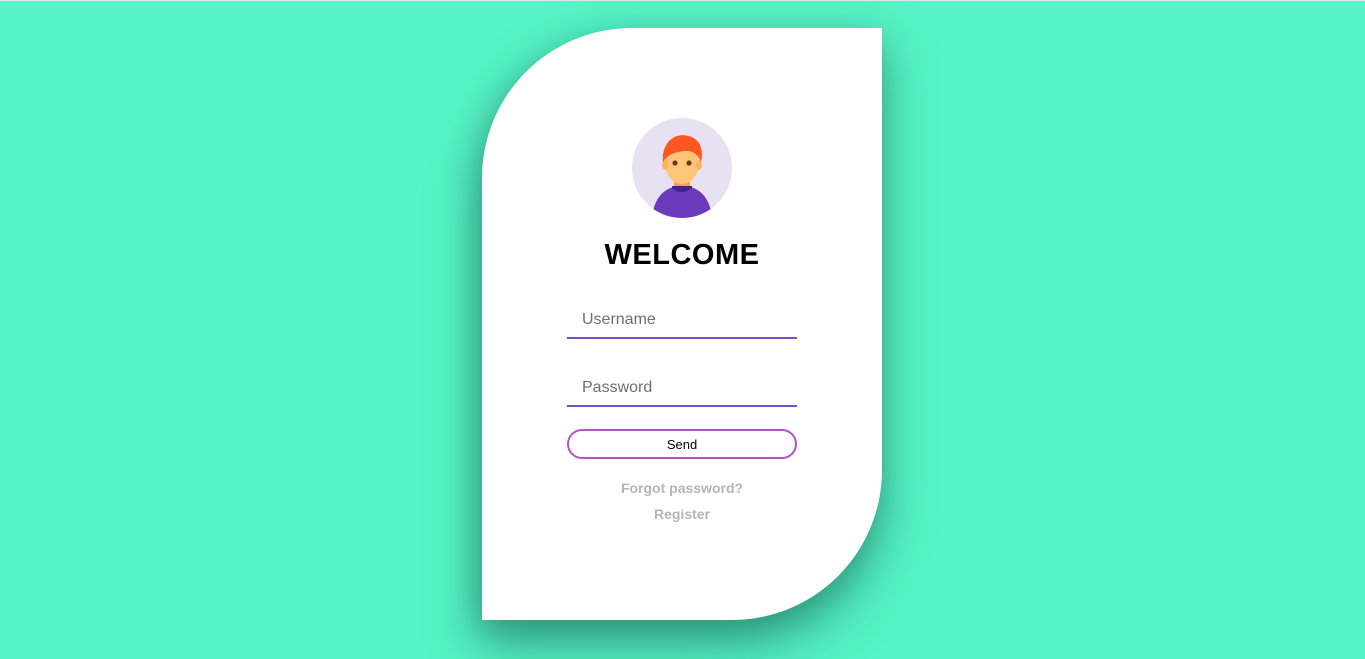  Describe the element at coordinates (682, 0) in the screenshot. I see `top-divider` at that location.